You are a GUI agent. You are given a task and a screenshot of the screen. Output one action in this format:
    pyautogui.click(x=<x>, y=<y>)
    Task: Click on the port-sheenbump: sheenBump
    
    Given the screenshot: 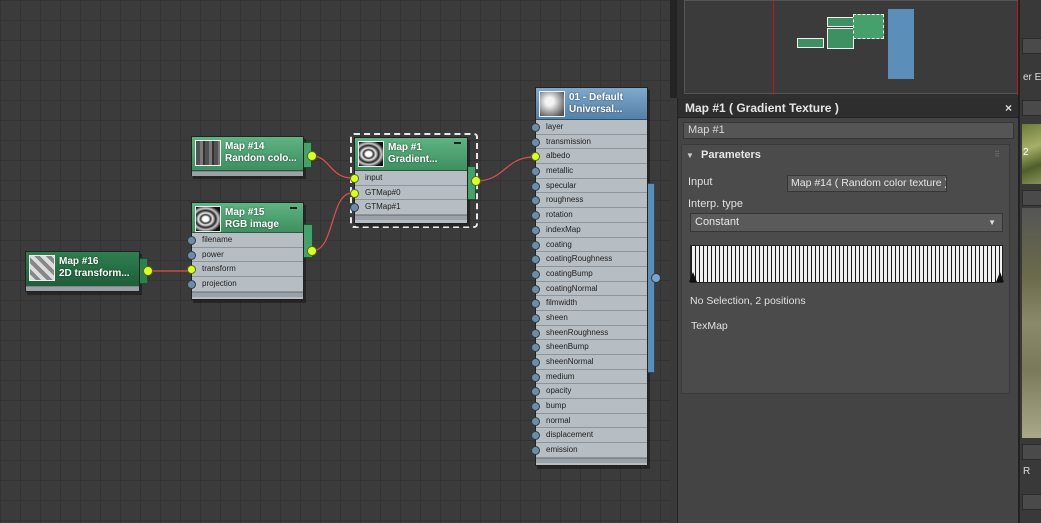 What is the action you would take?
    pyautogui.click(x=589, y=347)
    